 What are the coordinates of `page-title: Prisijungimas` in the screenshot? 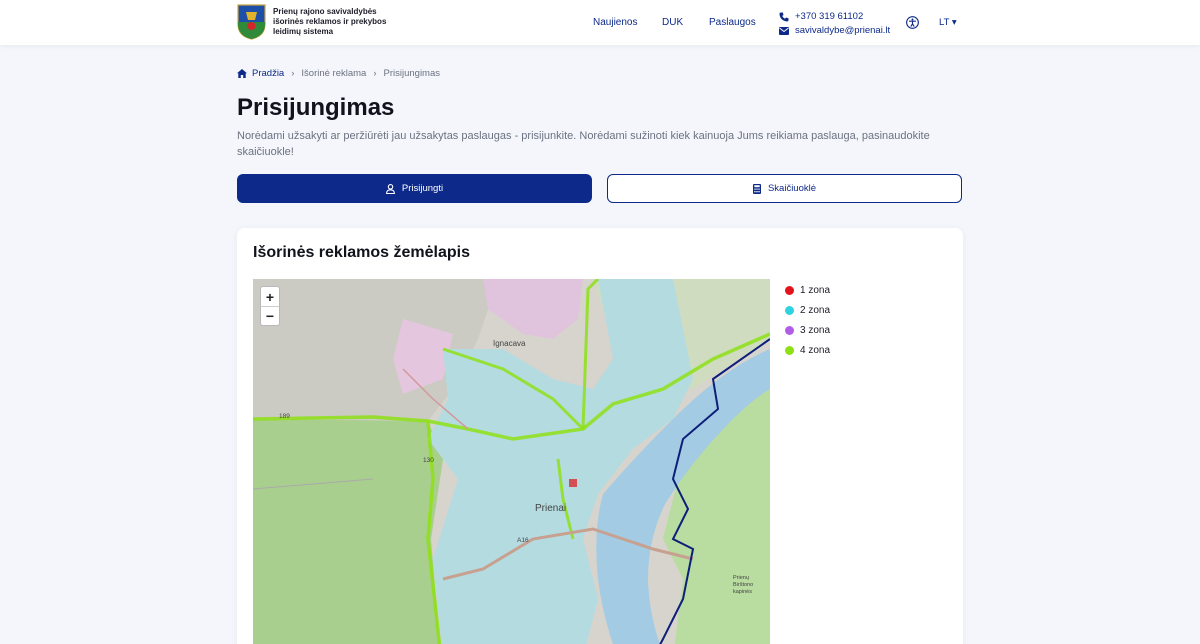 It's located at (316, 107).